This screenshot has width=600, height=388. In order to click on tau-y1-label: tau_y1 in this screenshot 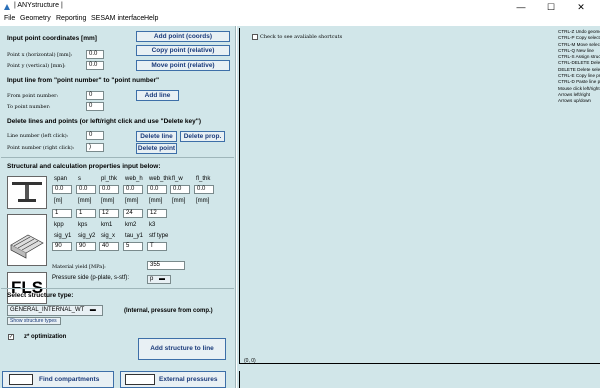, I will do `click(134, 236)`.